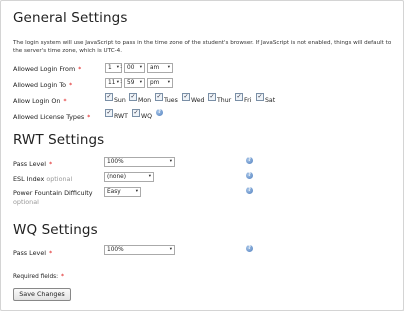 The height and width of the screenshot is (311, 404). I want to click on fri-checkbox: ✓, so click(239, 97).